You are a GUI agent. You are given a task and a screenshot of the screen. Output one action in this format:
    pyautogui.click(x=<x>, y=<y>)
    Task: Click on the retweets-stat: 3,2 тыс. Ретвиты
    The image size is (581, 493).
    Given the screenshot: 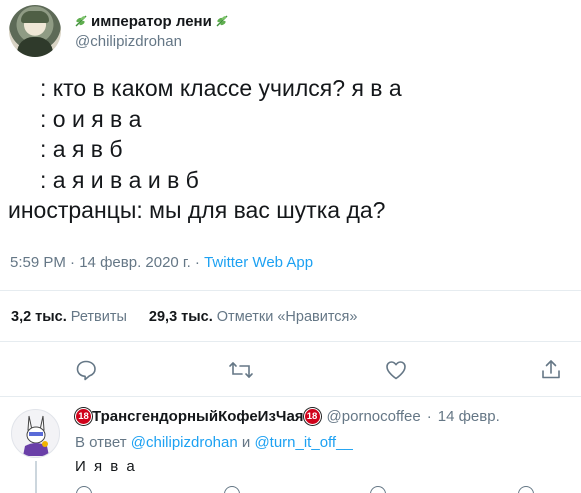 What is the action you would take?
    pyautogui.click(x=69, y=317)
    